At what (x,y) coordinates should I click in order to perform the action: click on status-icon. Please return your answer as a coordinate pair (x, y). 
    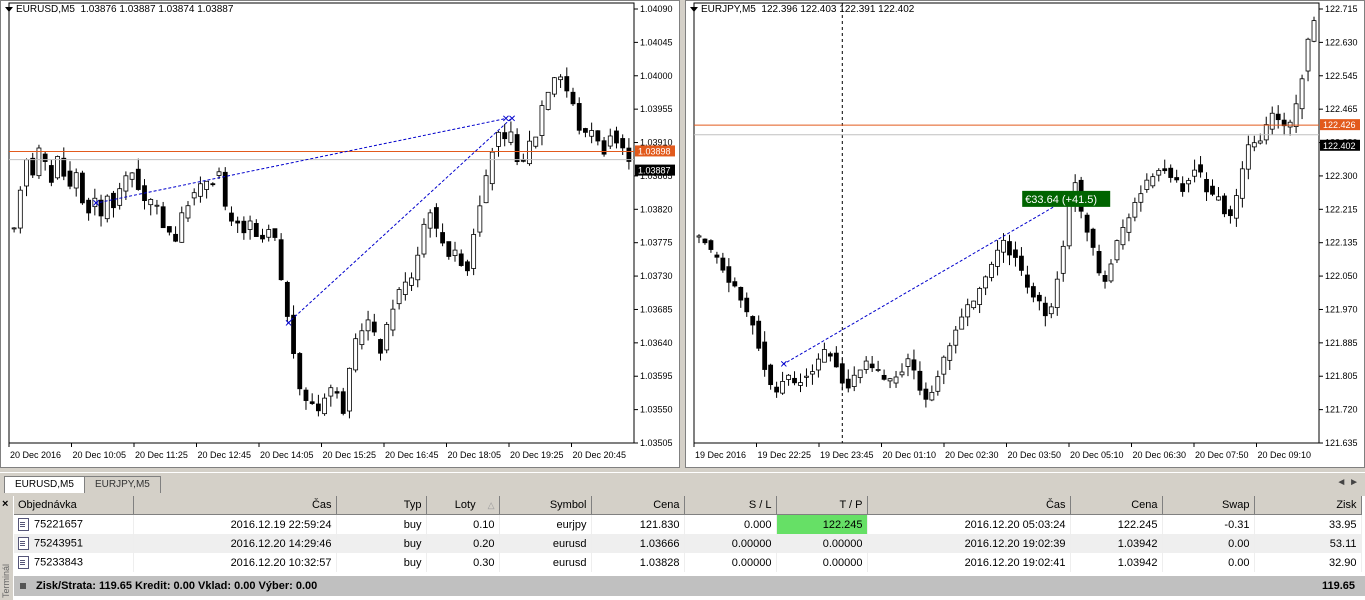
    Looking at the image, I should click on (23, 586).